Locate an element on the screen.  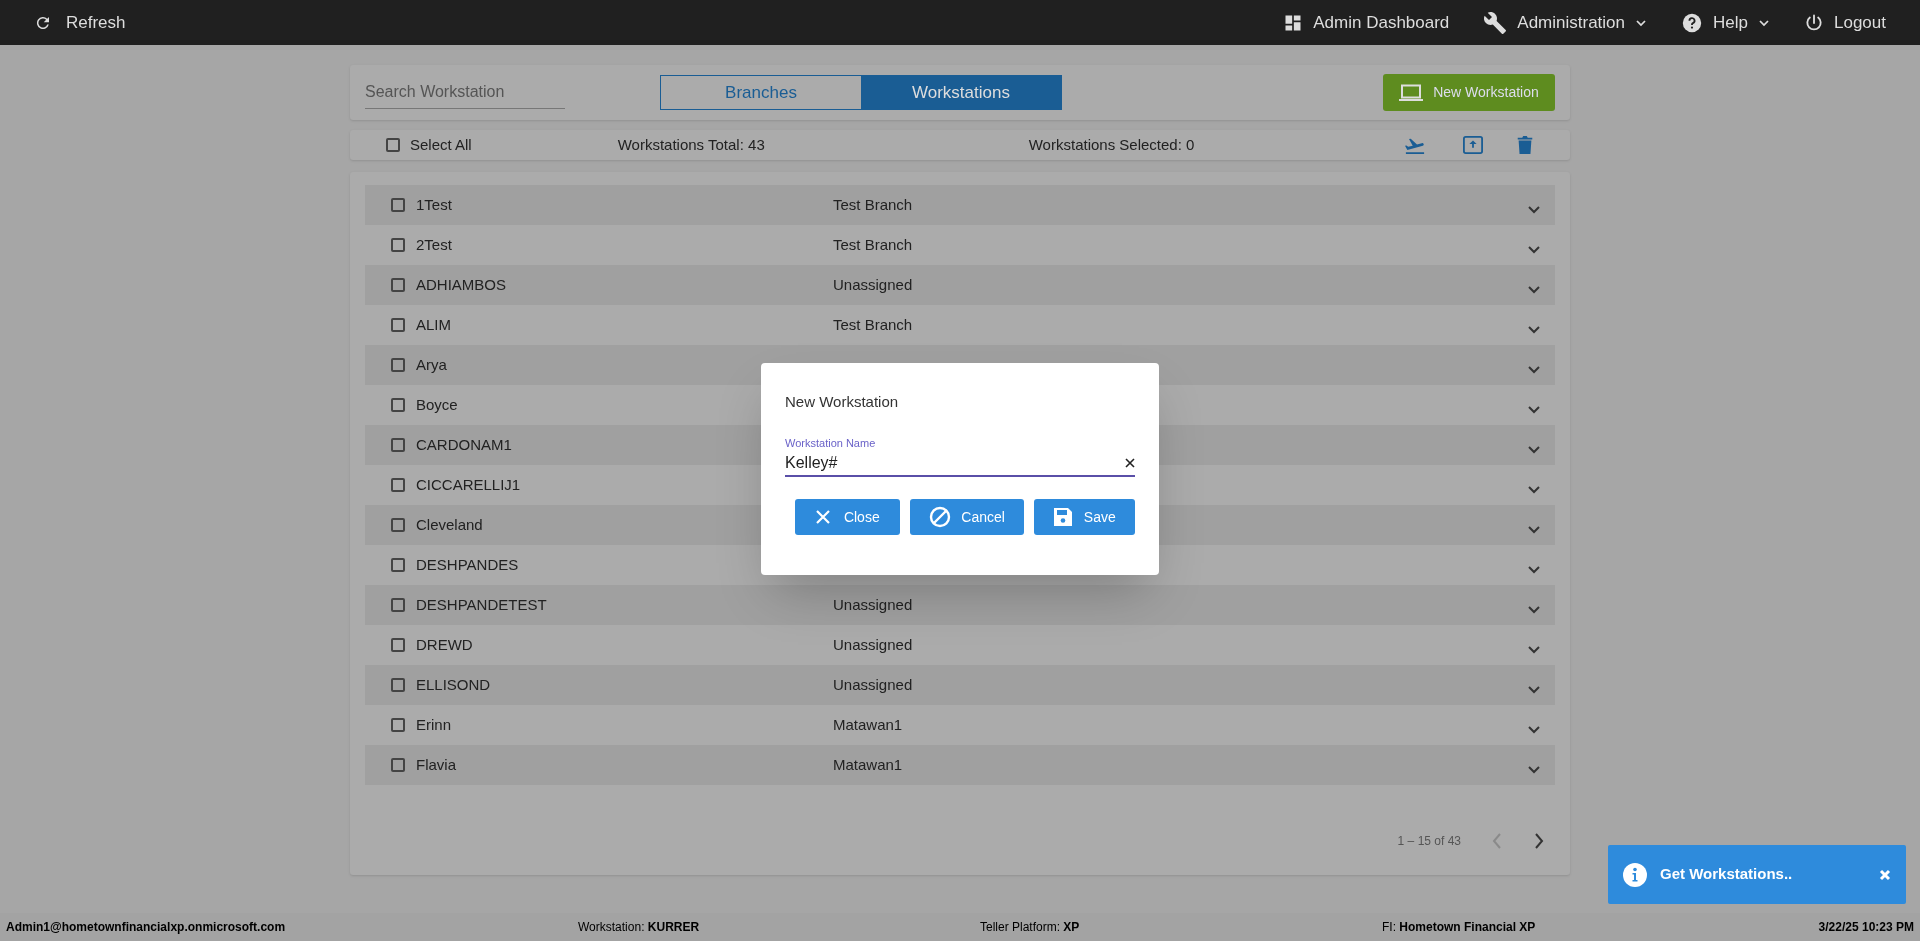
workstation-name: Cleveland is located at coordinates (449, 524).